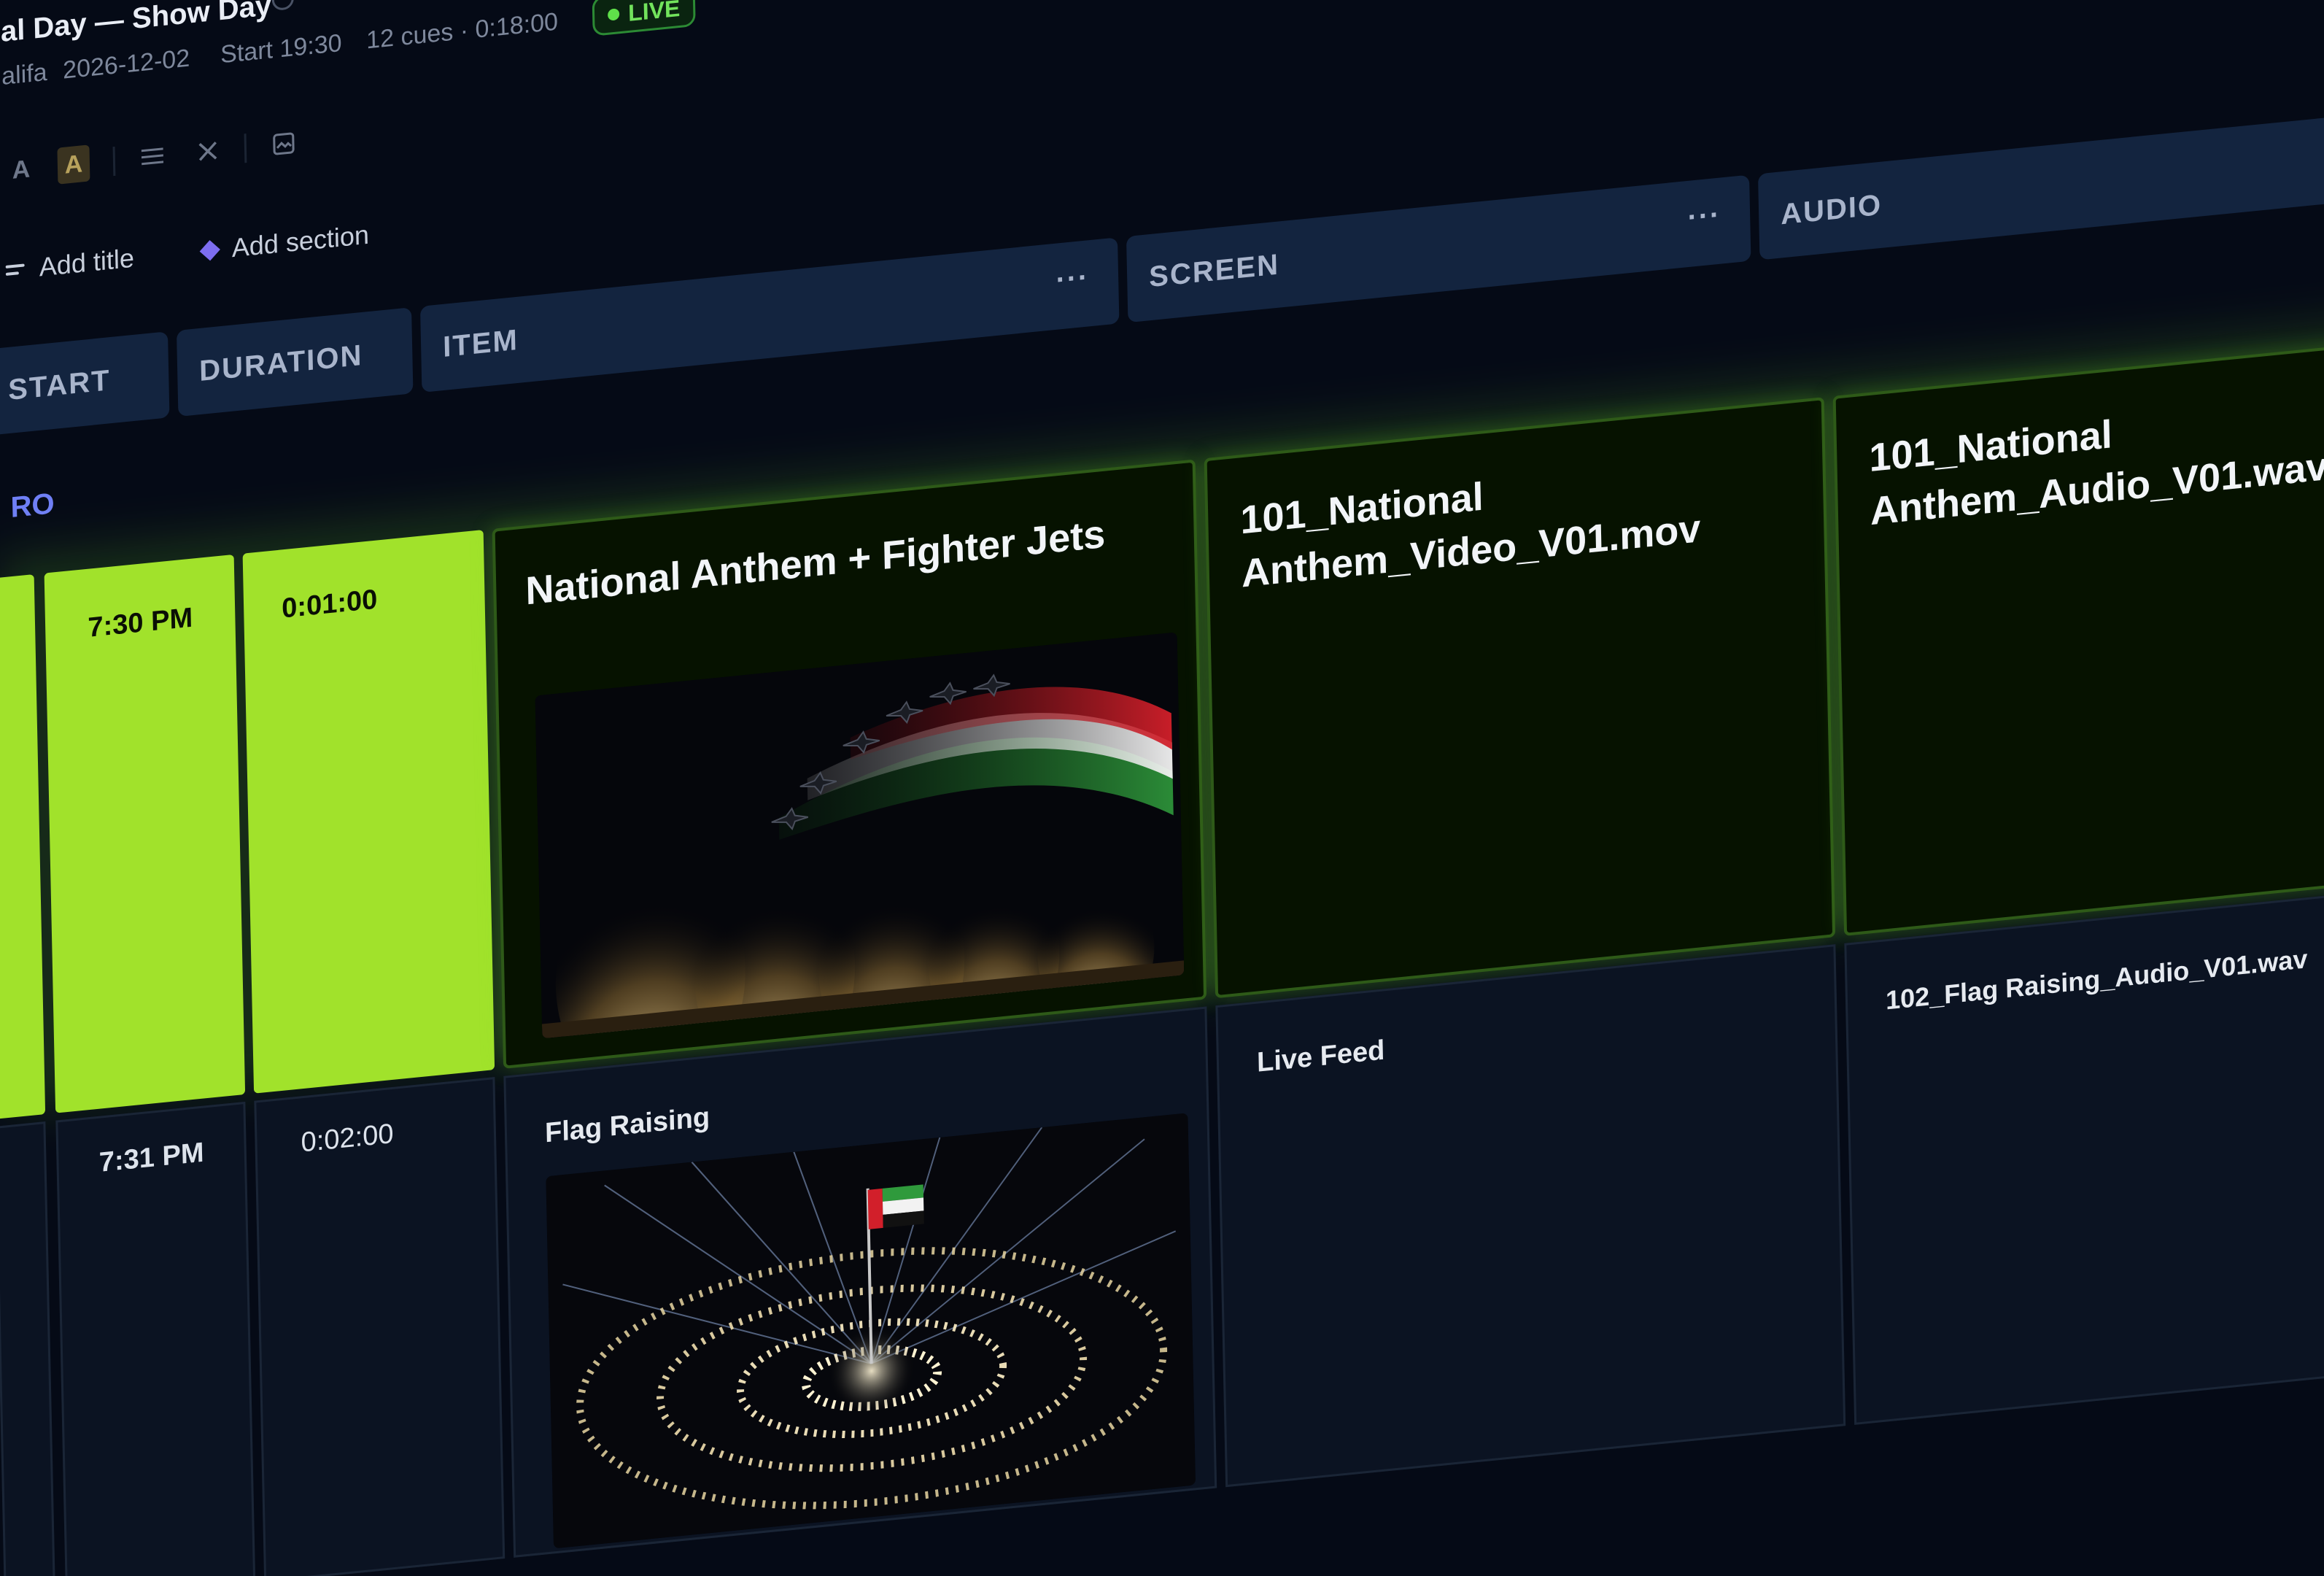  I want to click on font-a-button: A, so click(21, 170).